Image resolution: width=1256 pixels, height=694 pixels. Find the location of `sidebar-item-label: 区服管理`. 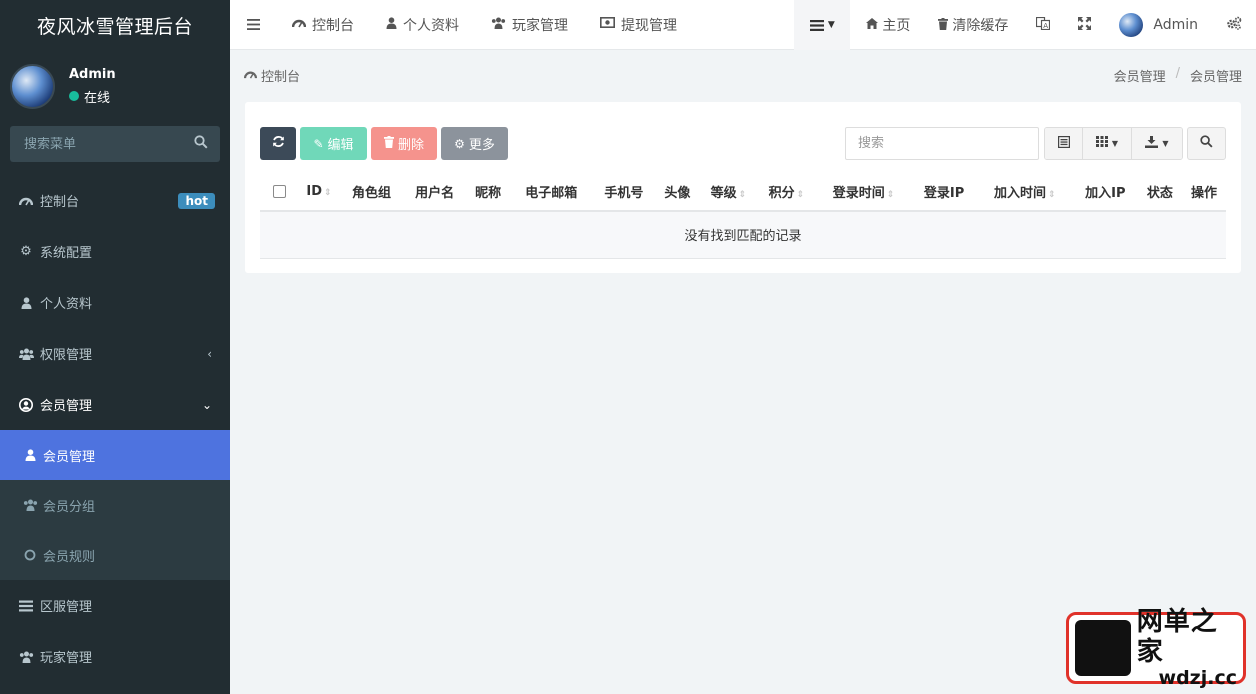

sidebar-item-label: 区服管理 is located at coordinates (66, 607).